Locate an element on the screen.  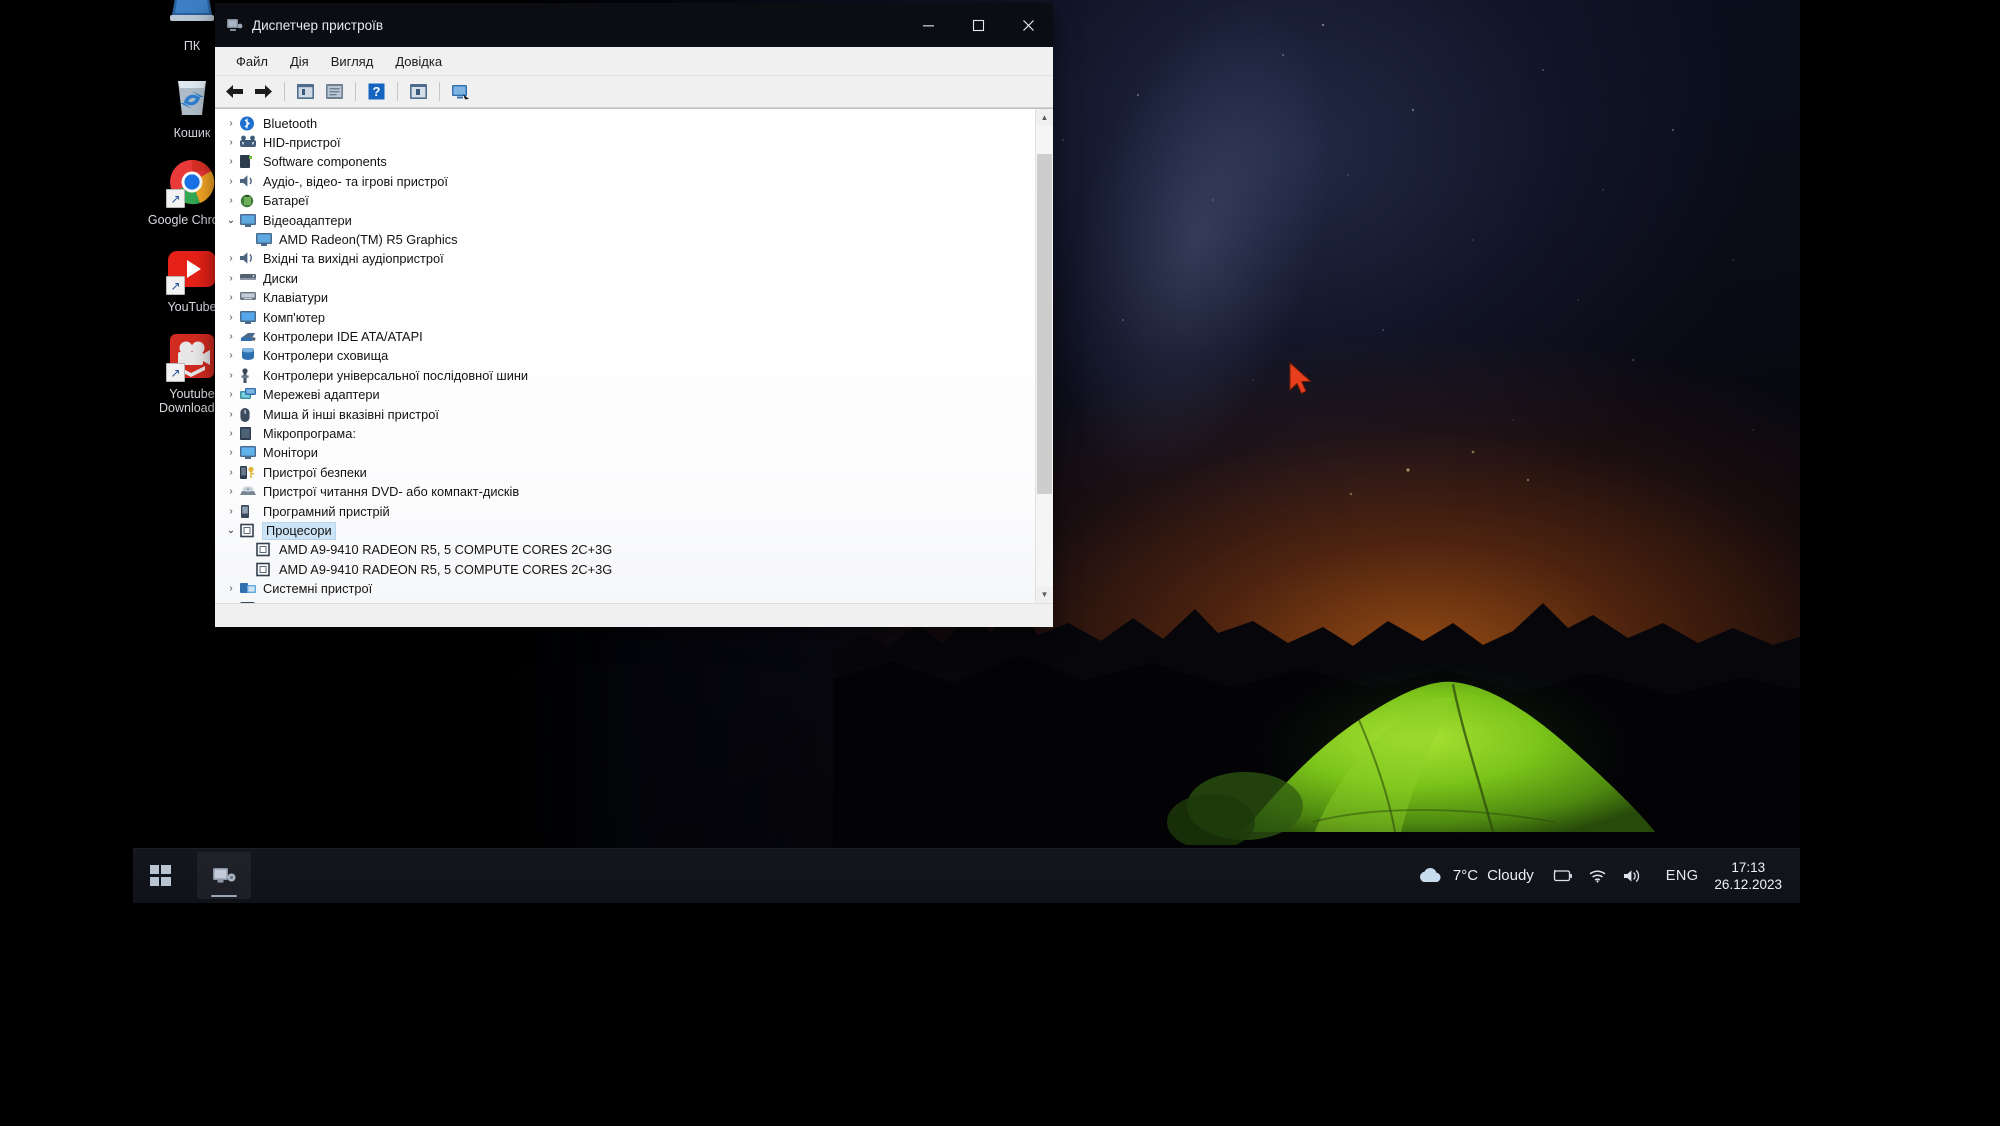
language-indicator: ENG is located at coordinates (1682, 876).